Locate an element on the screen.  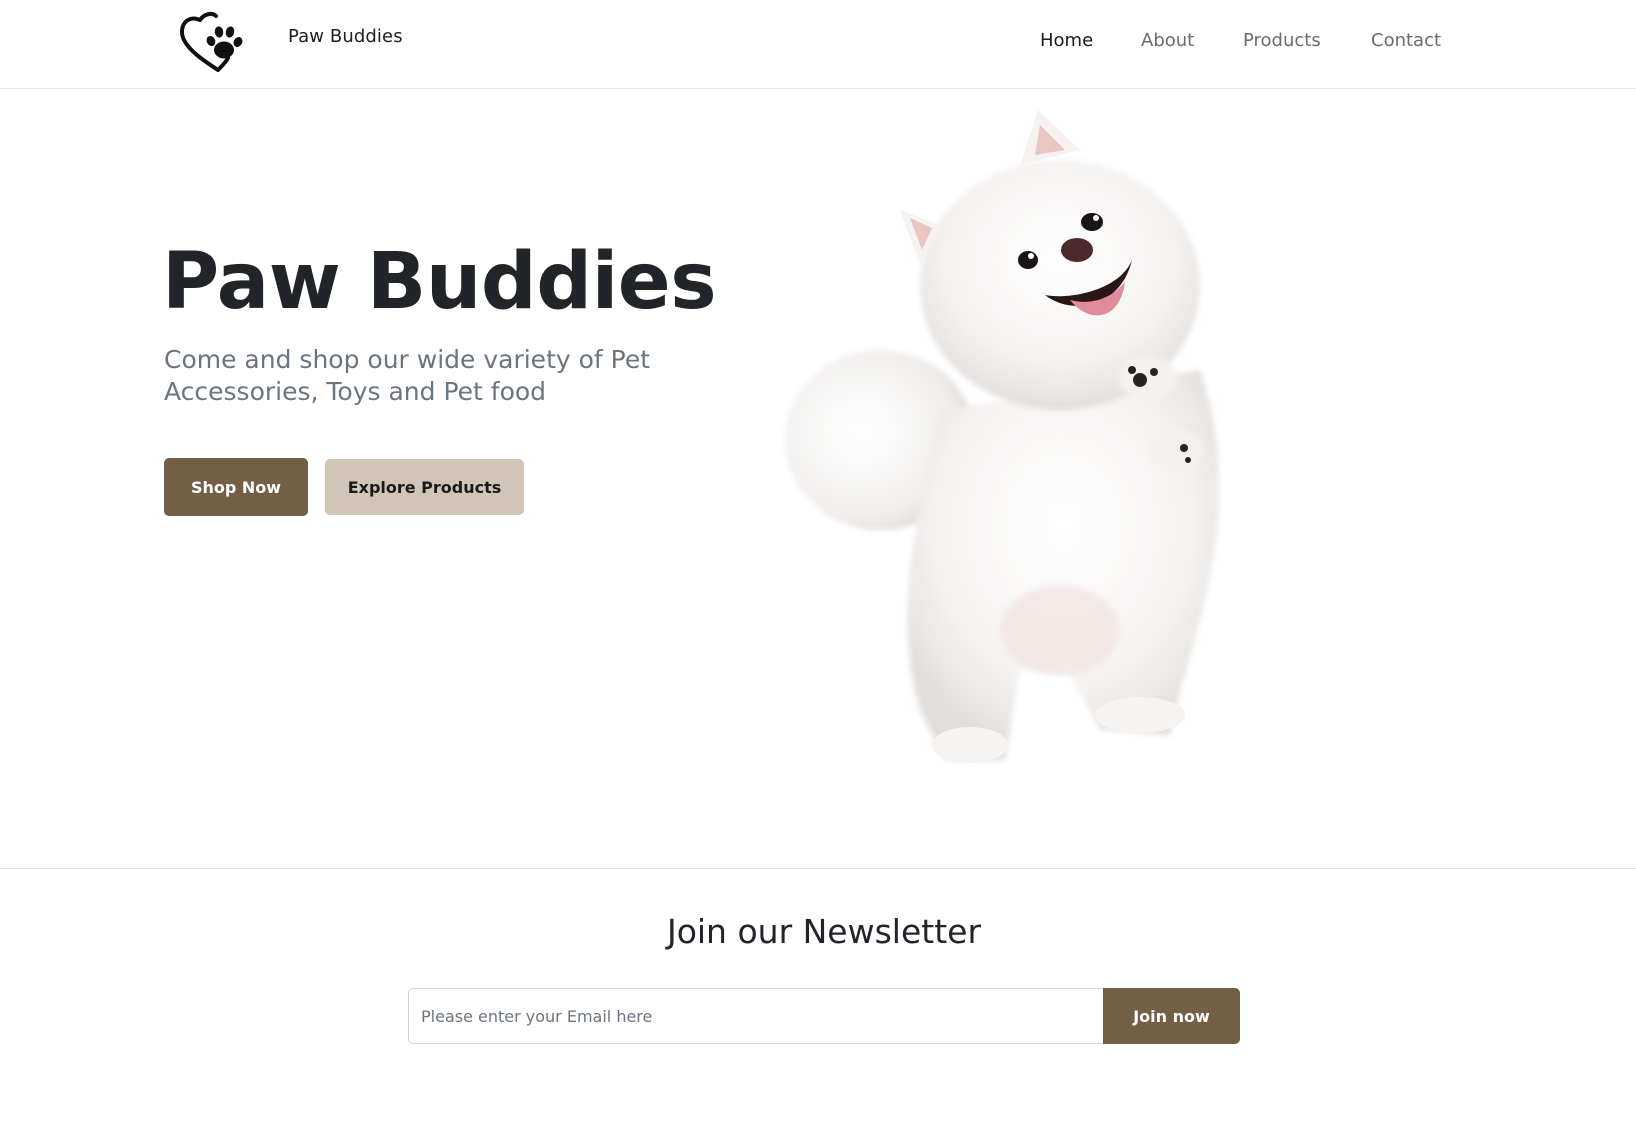
brand-logo is located at coordinates (215, 41).